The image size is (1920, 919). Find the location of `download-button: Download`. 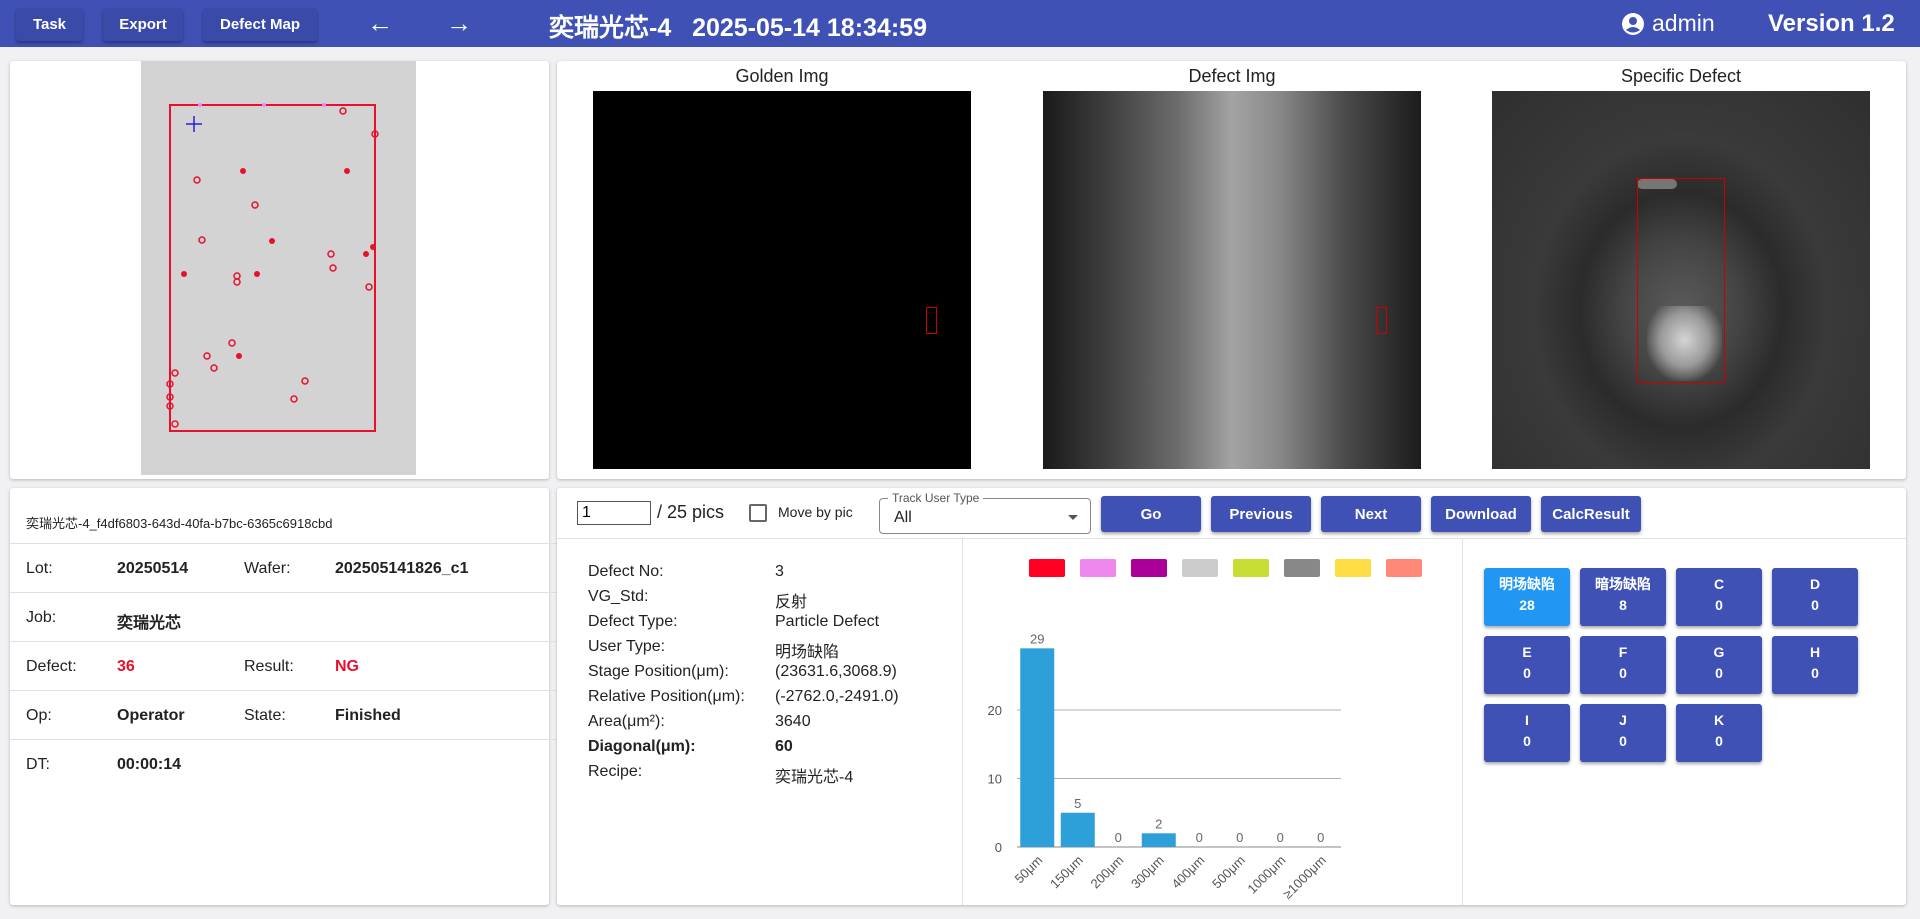

download-button: Download is located at coordinates (1481, 514).